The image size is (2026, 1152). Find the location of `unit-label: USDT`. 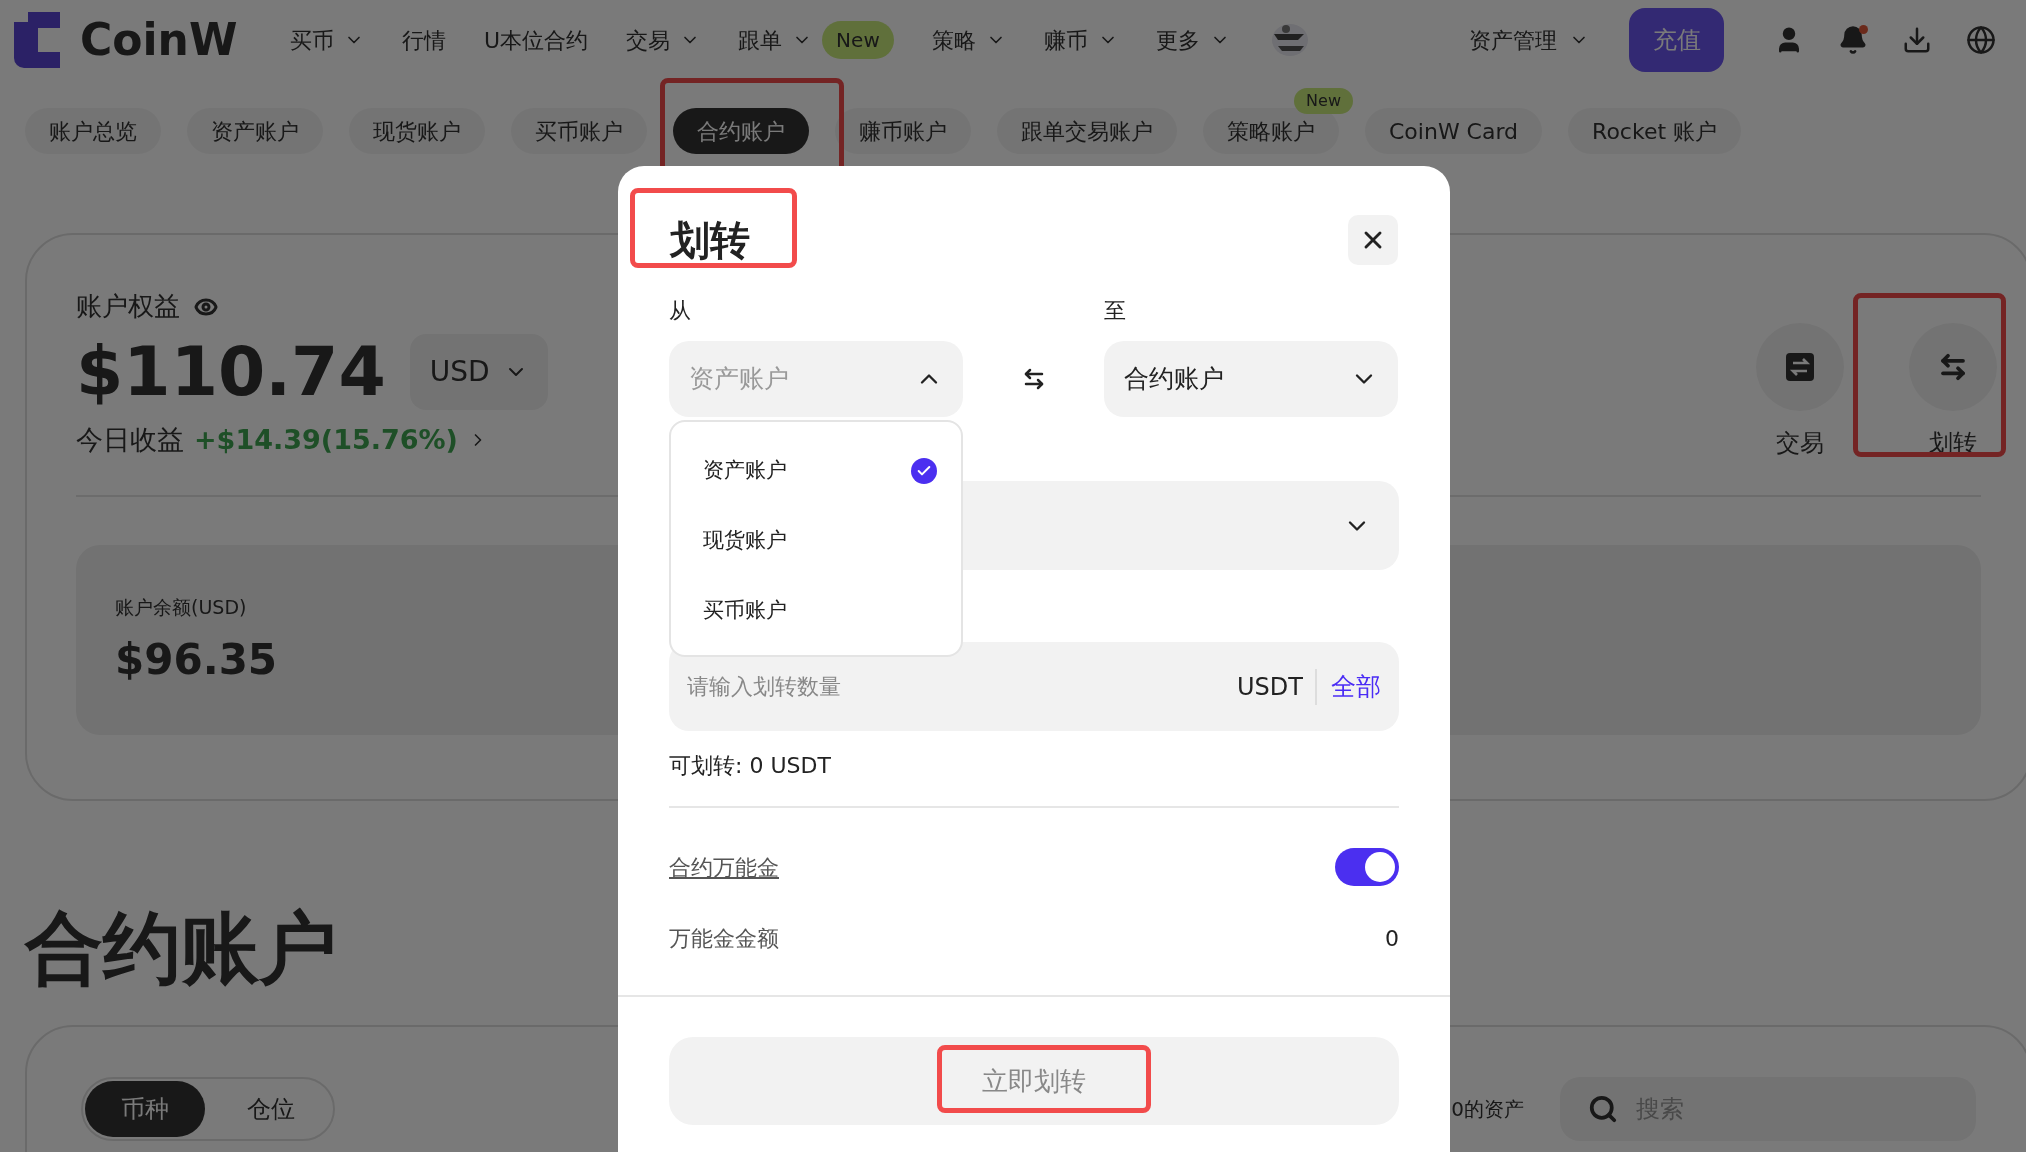

unit-label: USDT is located at coordinates (1277, 686).